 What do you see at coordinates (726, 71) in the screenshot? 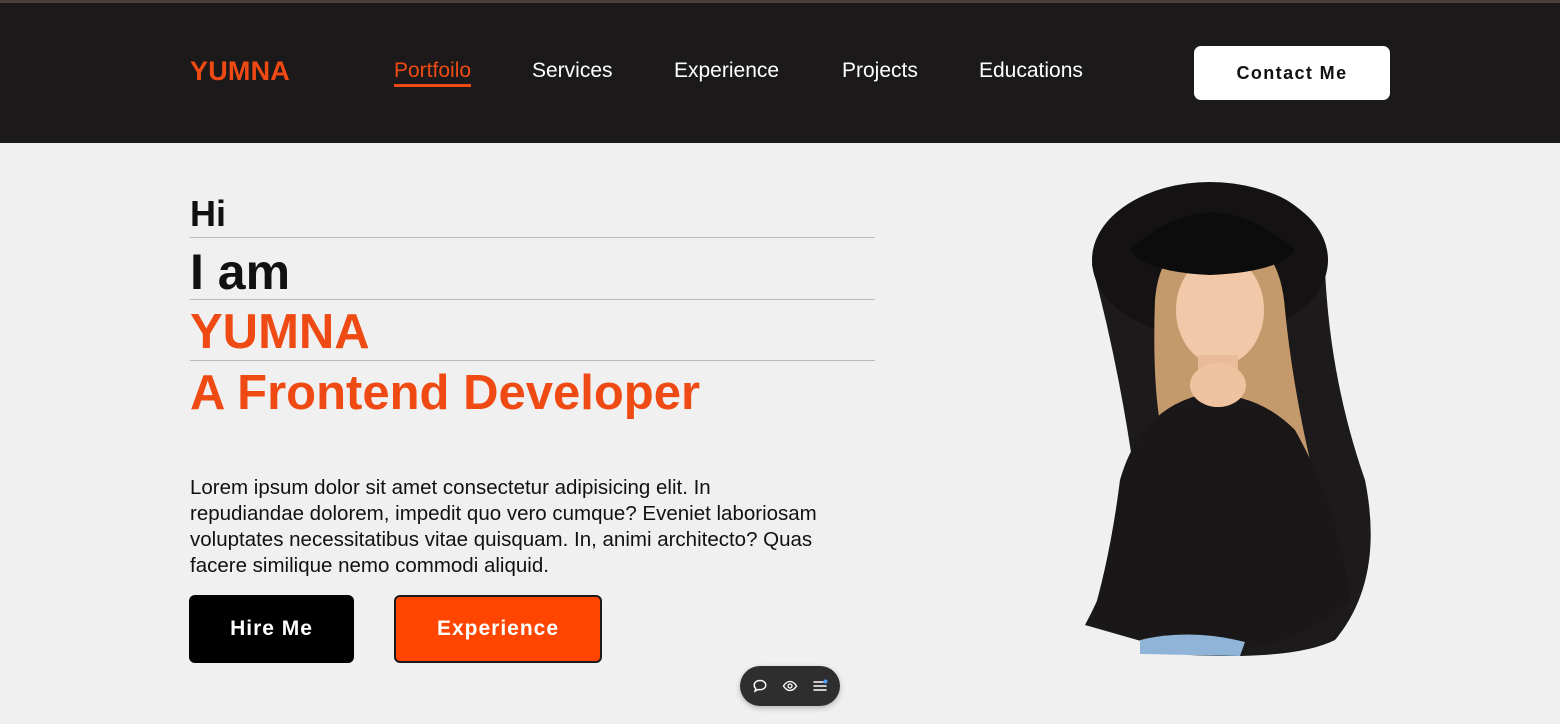
I see `nav-link-experience: Experience` at bounding box center [726, 71].